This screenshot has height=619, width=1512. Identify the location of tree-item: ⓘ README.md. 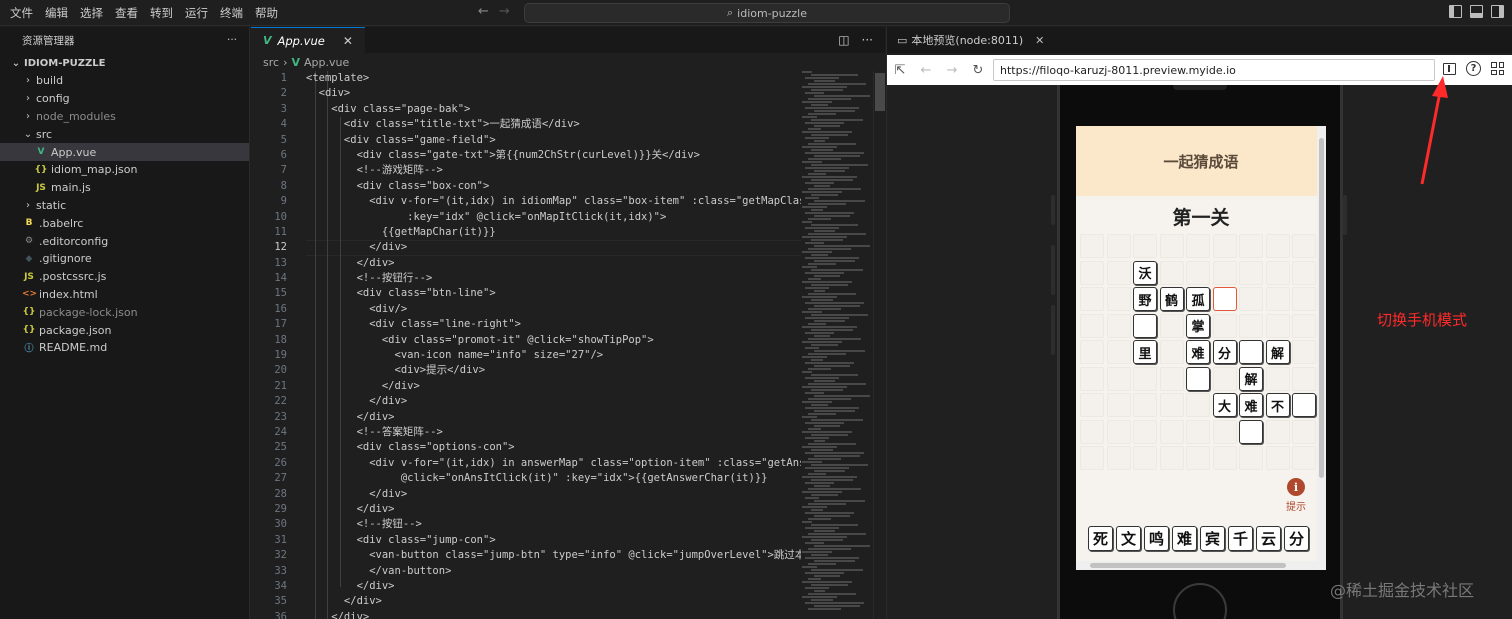
(124, 348).